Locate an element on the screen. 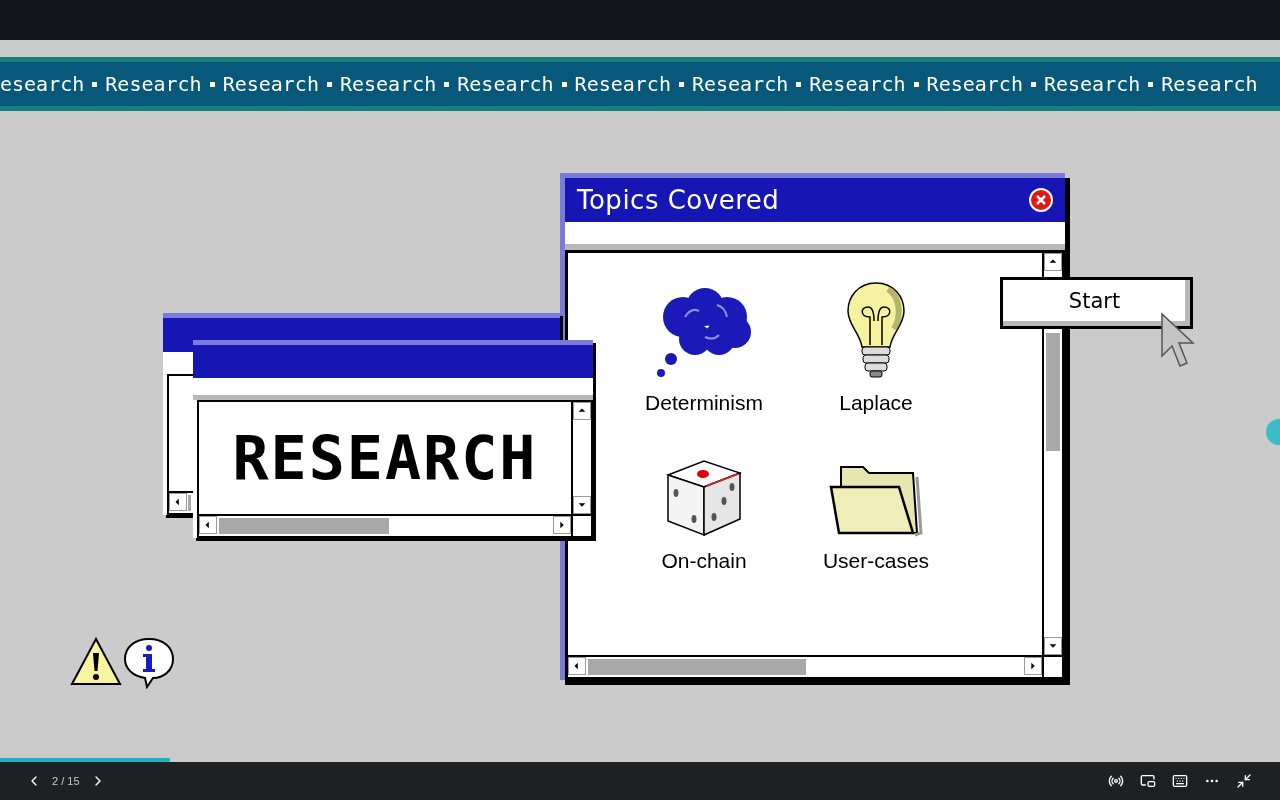  item-label: On-chain is located at coordinates (704, 560).